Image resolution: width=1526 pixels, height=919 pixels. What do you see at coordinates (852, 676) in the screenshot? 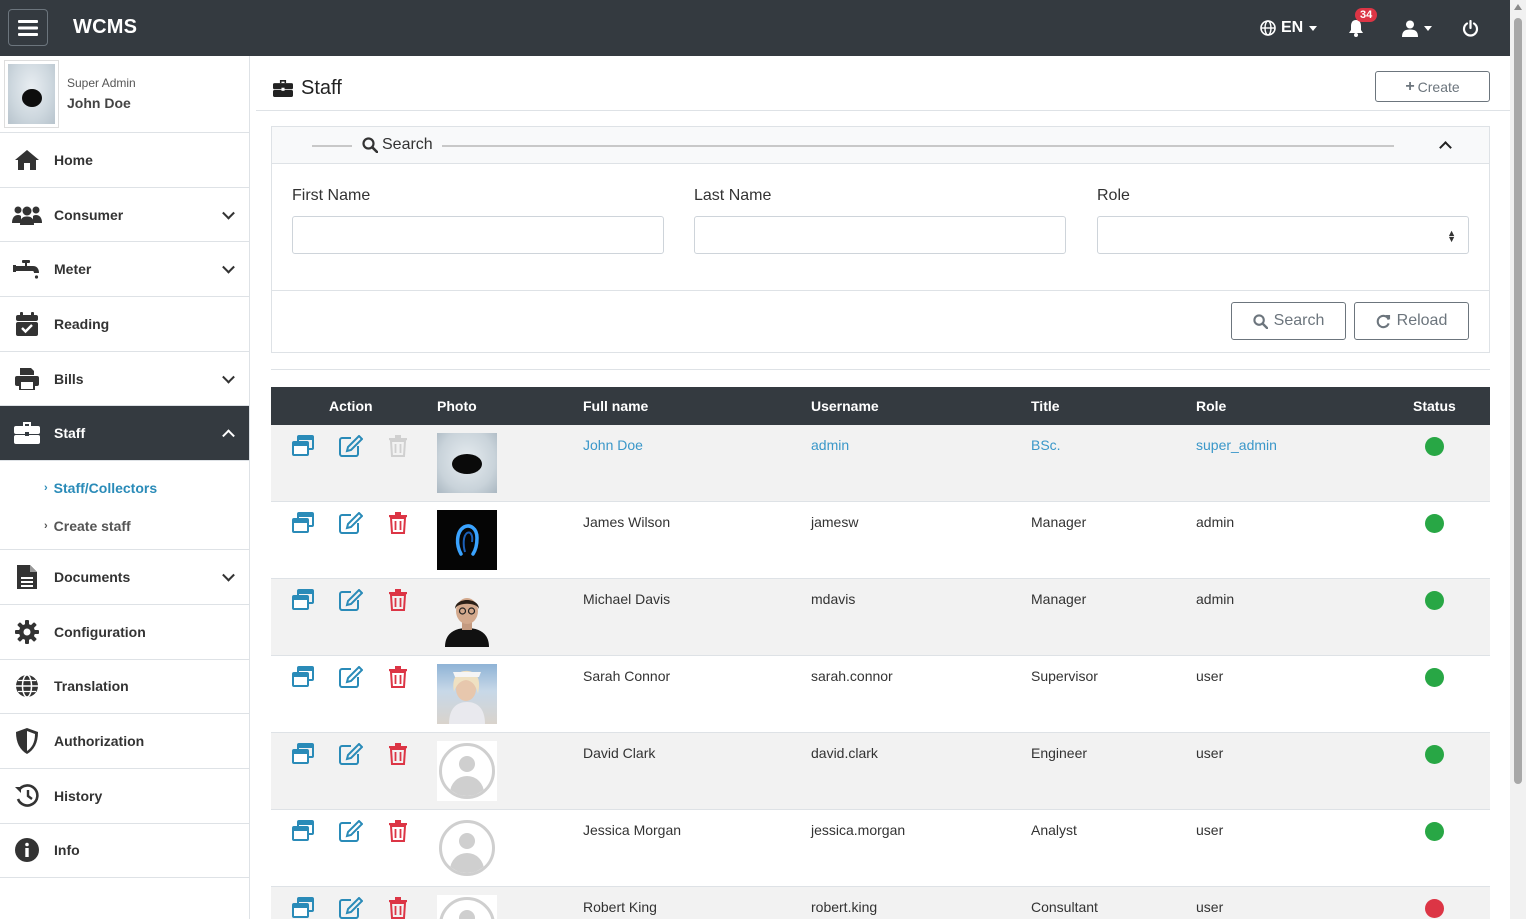
I see `username-cell: sarah.connor` at bounding box center [852, 676].